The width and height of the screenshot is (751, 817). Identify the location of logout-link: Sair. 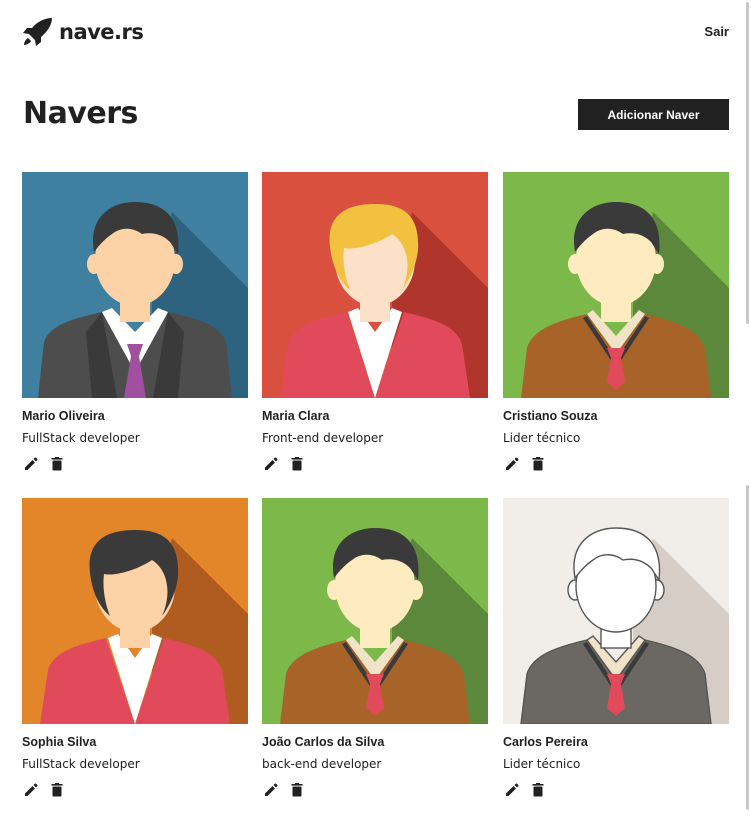
(716, 31).